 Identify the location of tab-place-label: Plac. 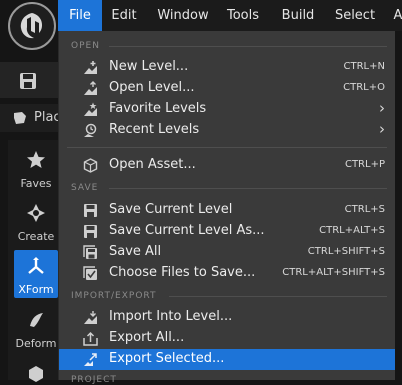
(47, 117).